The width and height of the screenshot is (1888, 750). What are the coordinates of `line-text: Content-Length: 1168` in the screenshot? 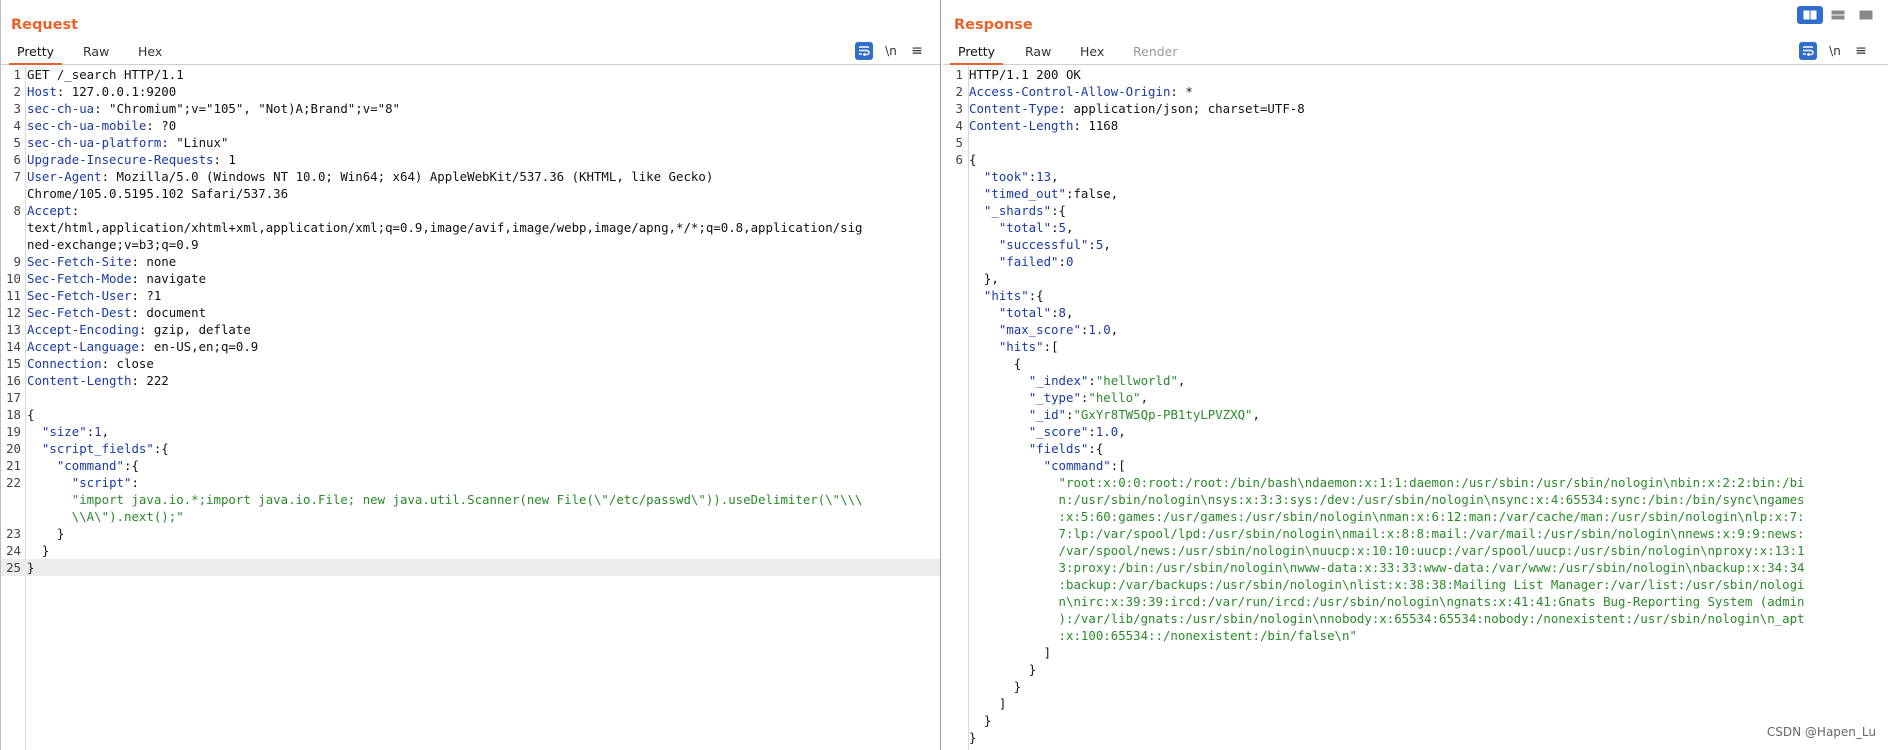 It's located at (1044, 125).